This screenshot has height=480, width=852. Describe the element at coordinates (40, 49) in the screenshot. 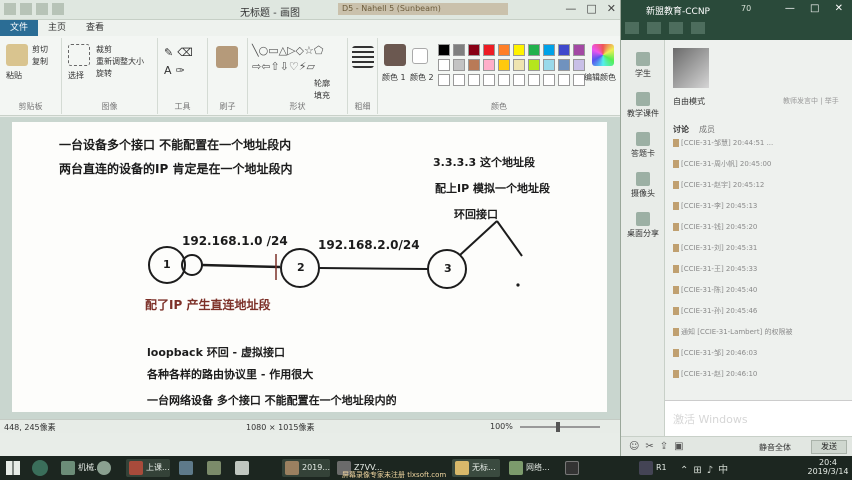

I see `cut-button: 剪切` at that location.